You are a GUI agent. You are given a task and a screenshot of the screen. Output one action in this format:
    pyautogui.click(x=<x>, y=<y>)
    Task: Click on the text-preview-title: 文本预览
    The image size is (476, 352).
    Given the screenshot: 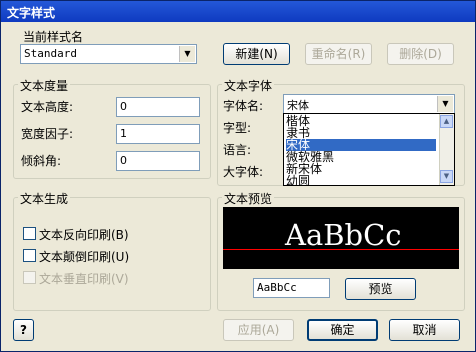 What is the action you would take?
    pyautogui.click(x=248, y=198)
    